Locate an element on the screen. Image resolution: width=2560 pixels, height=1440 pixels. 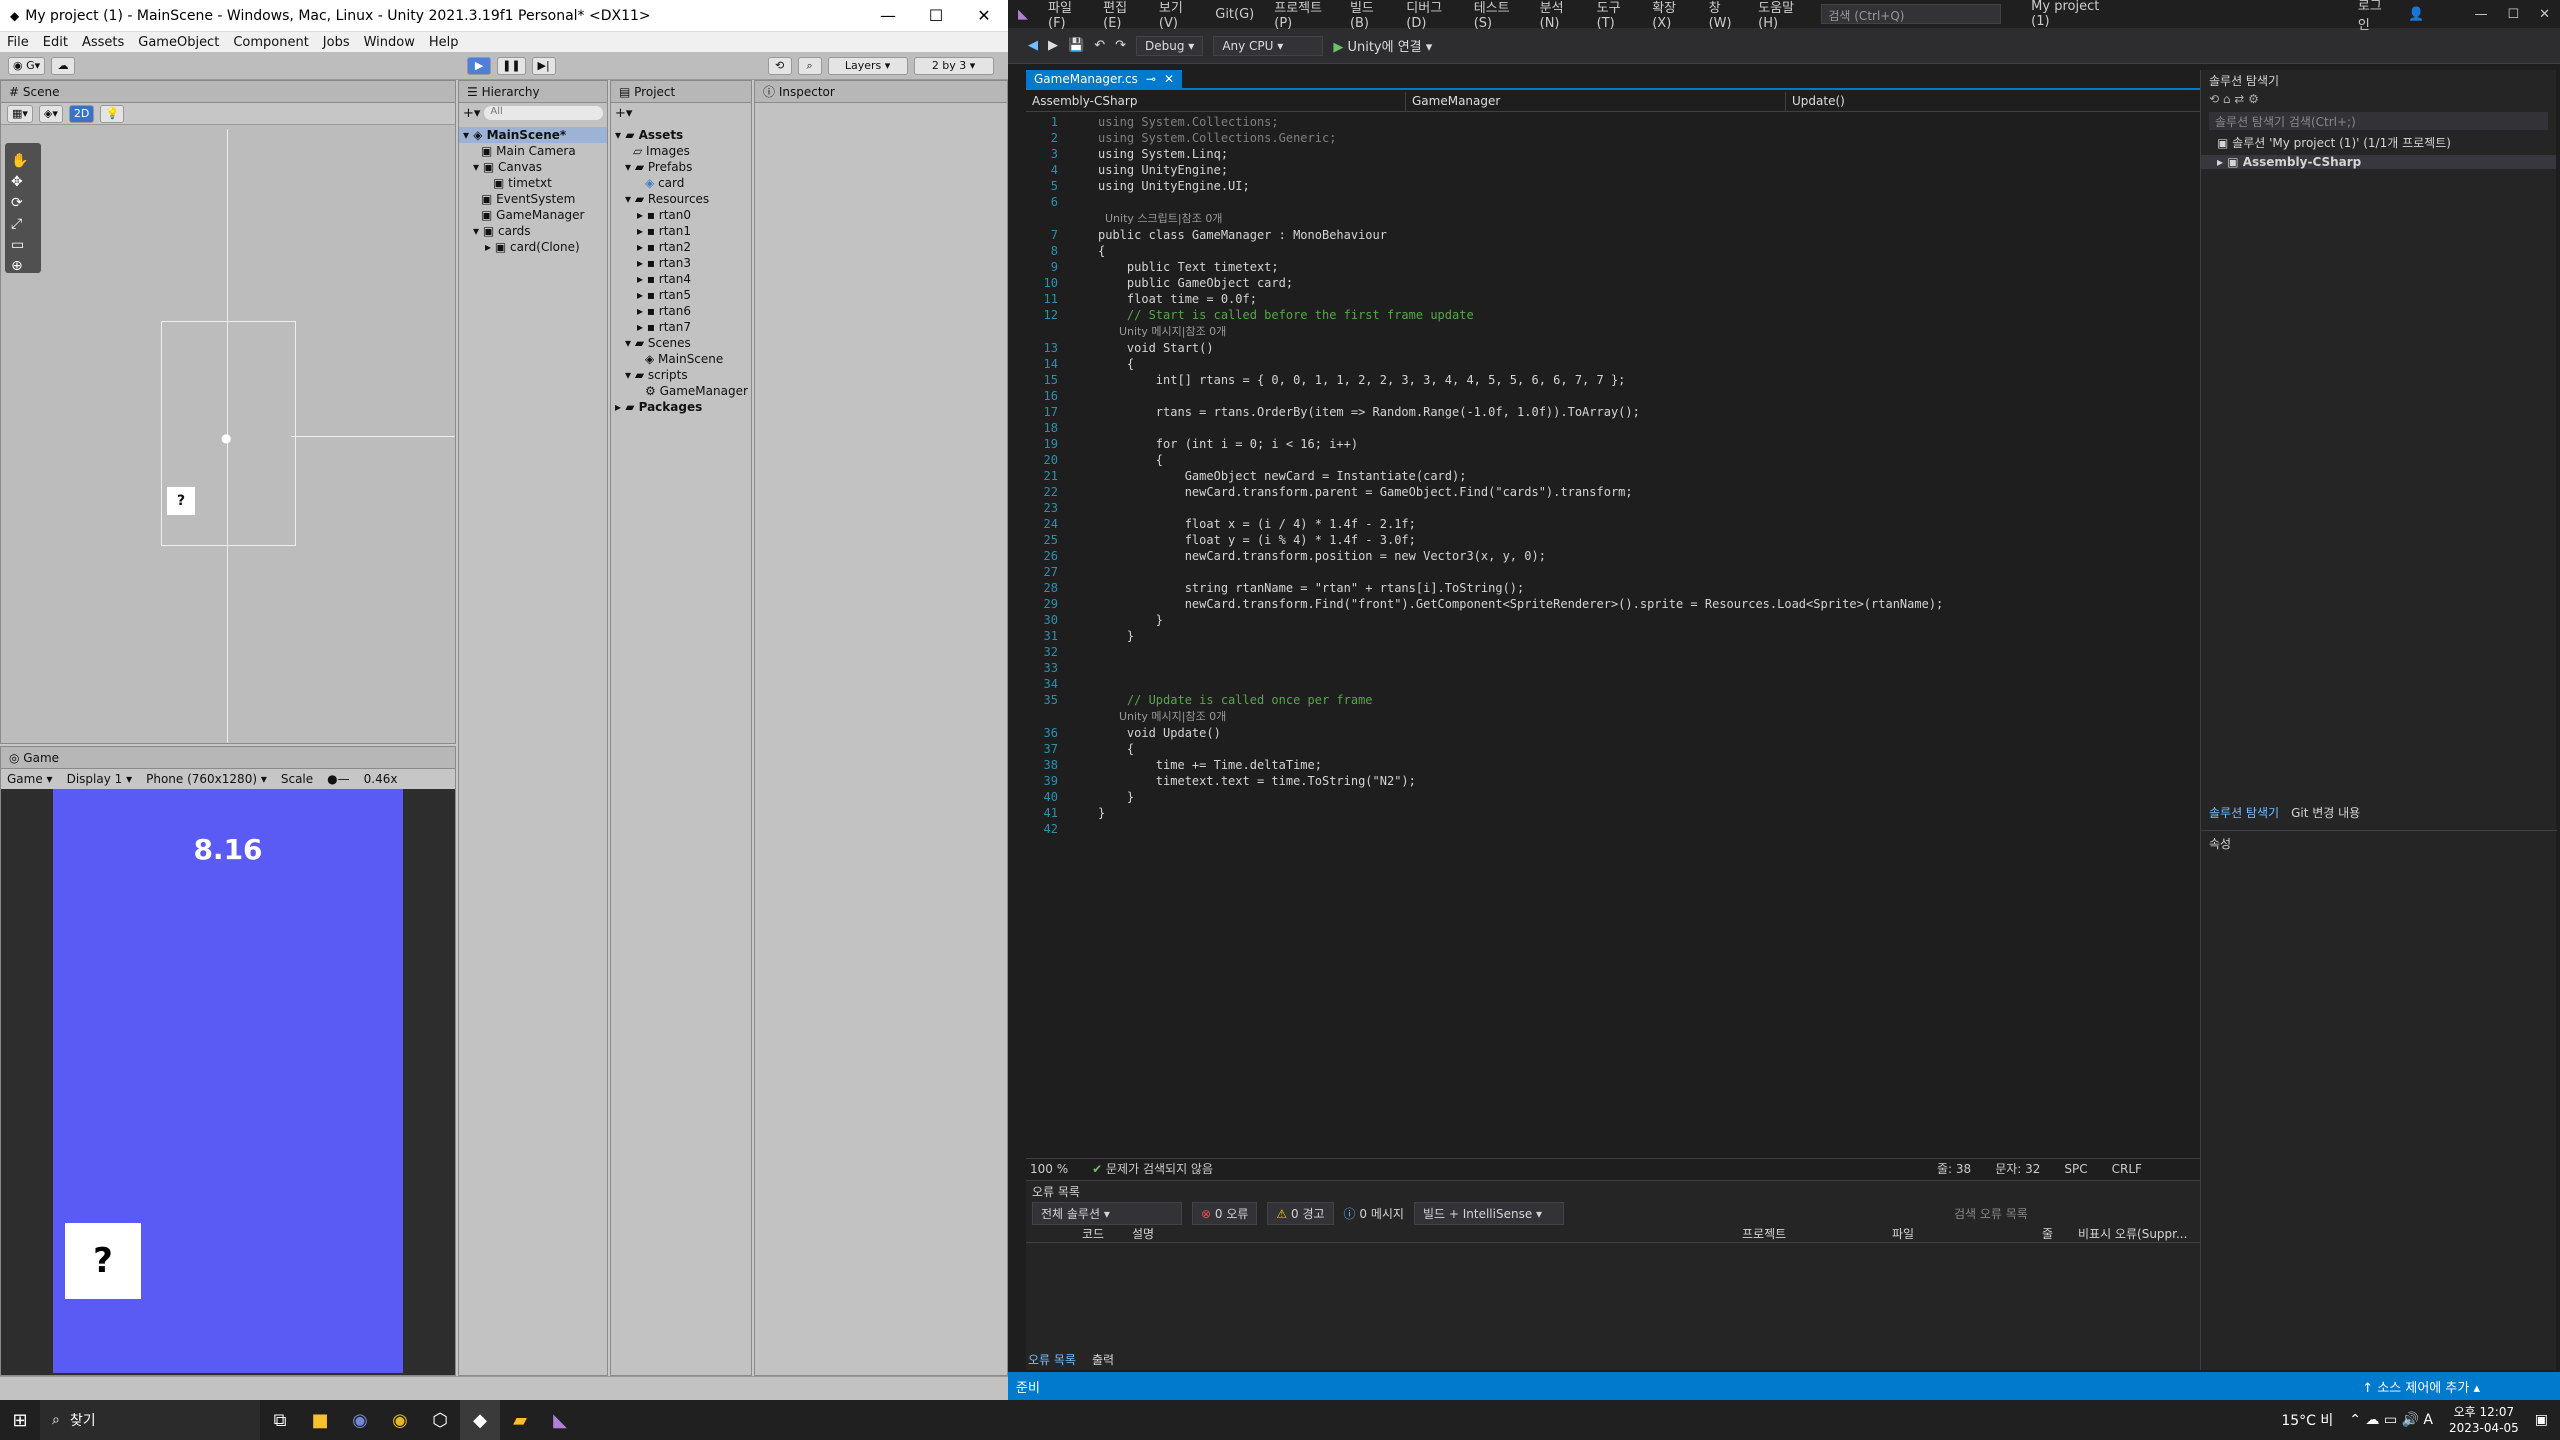
code-line: 16 is located at coordinates (1683, 396).